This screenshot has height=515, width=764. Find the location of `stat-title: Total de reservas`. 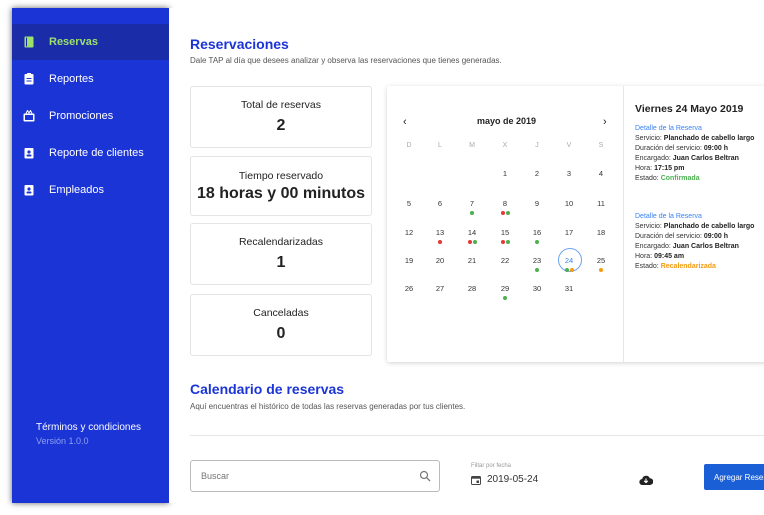

stat-title: Total de reservas is located at coordinates (281, 105).